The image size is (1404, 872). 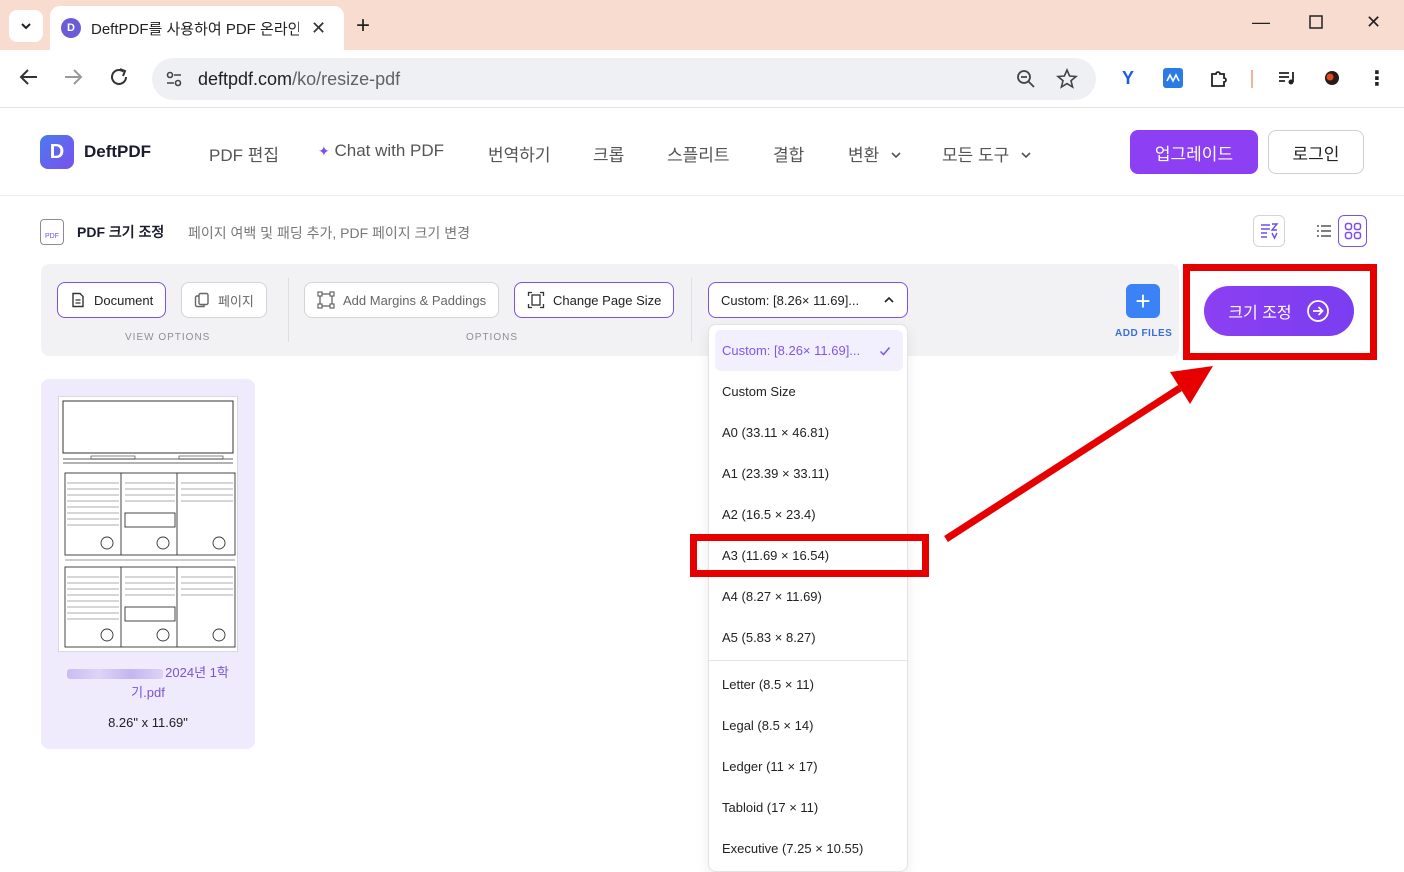 I want to click on nav-convert: 변환, so click(x=875, y=153).